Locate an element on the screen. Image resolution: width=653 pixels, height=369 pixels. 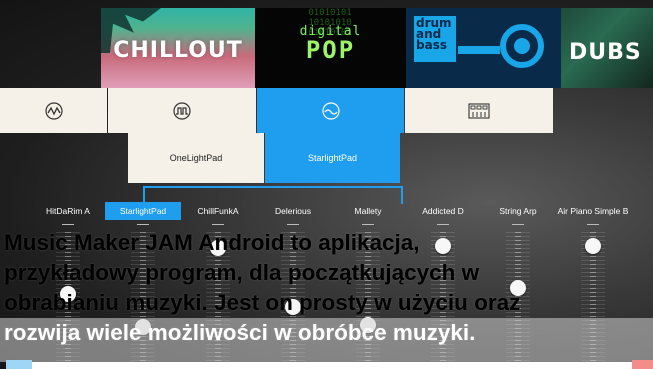
instrument-tile-row is located at coordinates (326, 110).